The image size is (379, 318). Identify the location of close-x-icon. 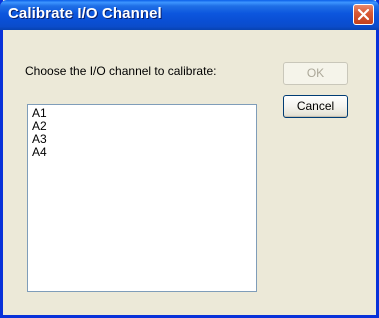
(363, 14).